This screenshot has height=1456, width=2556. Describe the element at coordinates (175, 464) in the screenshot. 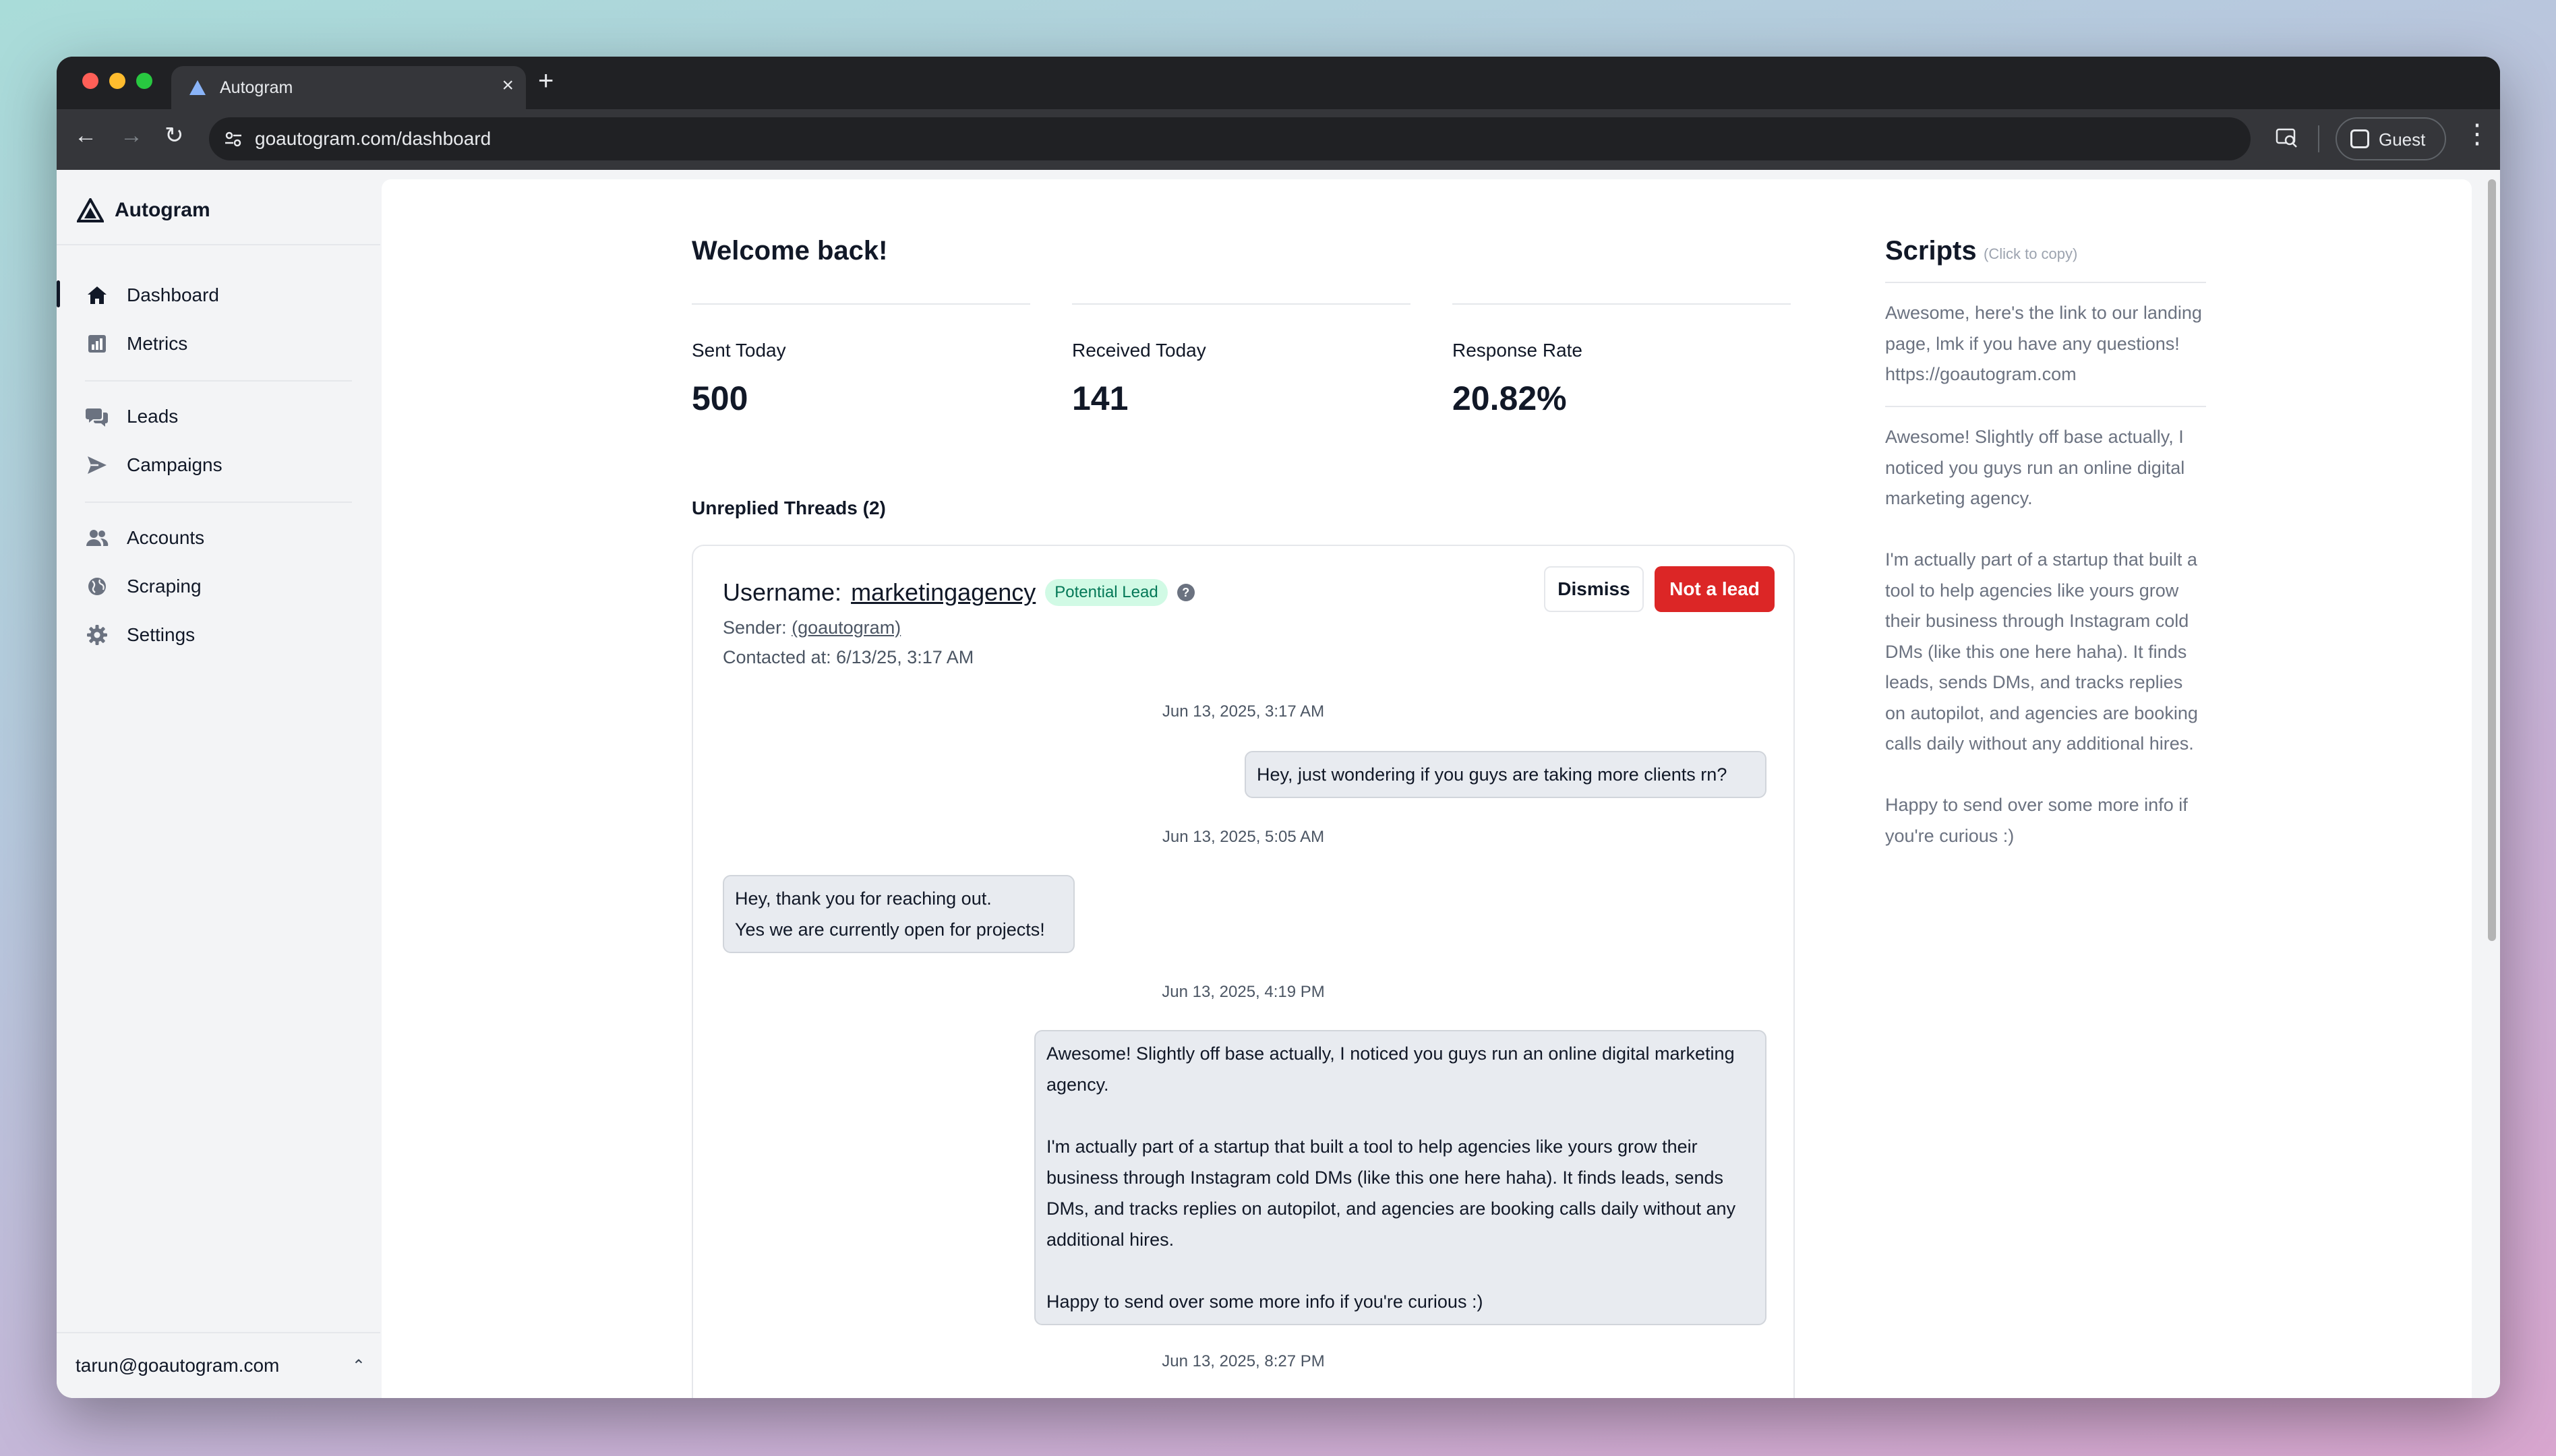

I see `sidebar-item-label: Campaigns` at that location.